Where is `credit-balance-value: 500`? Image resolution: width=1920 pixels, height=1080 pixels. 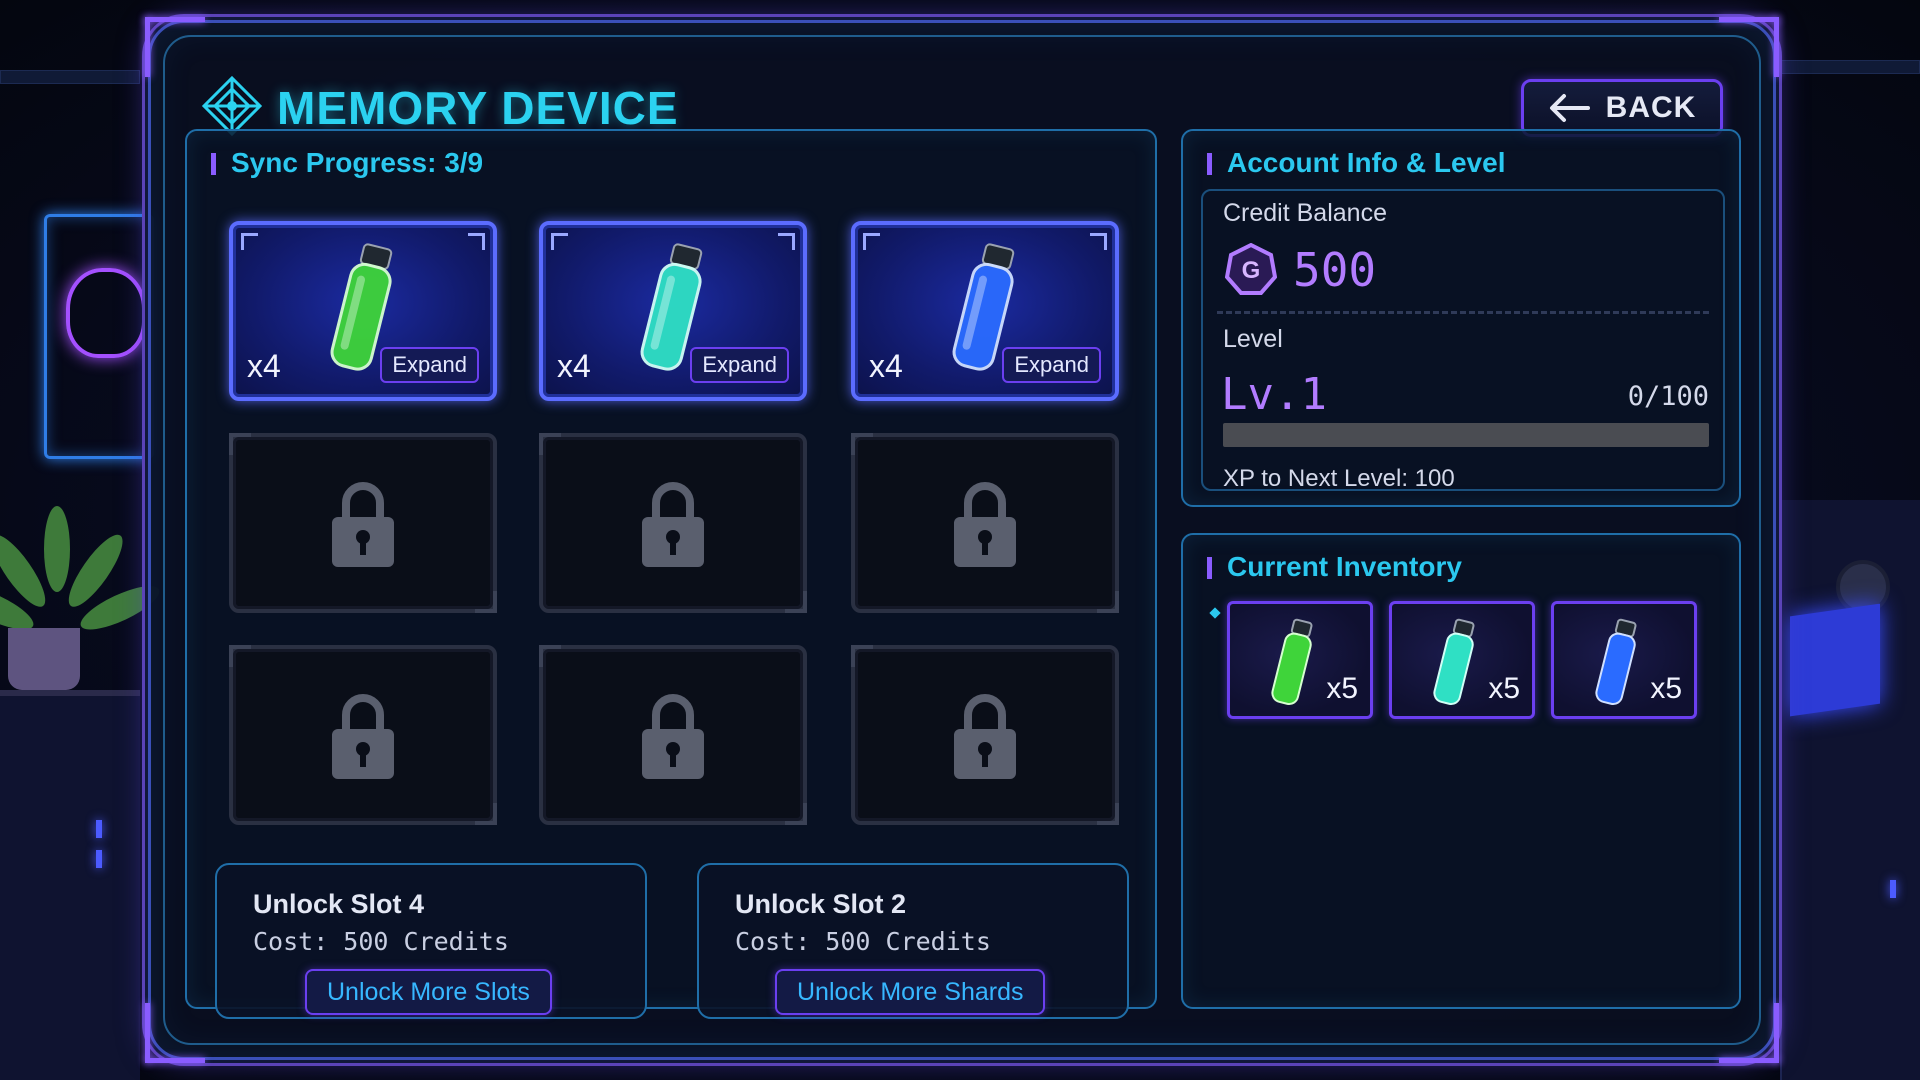 credit-balance-value: 500 is located at coordinates (1335, 270).